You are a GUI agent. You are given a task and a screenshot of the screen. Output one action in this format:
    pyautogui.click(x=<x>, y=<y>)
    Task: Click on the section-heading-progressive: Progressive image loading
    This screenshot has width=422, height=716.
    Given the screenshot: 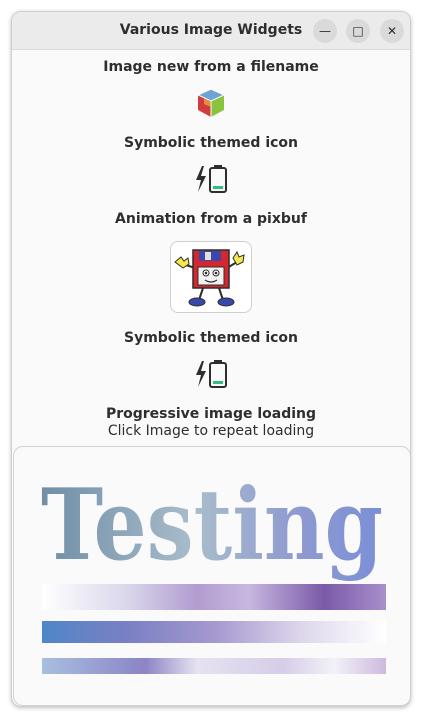 What is the action you would take?
    pyautogui.click(x=211, y=414)
    